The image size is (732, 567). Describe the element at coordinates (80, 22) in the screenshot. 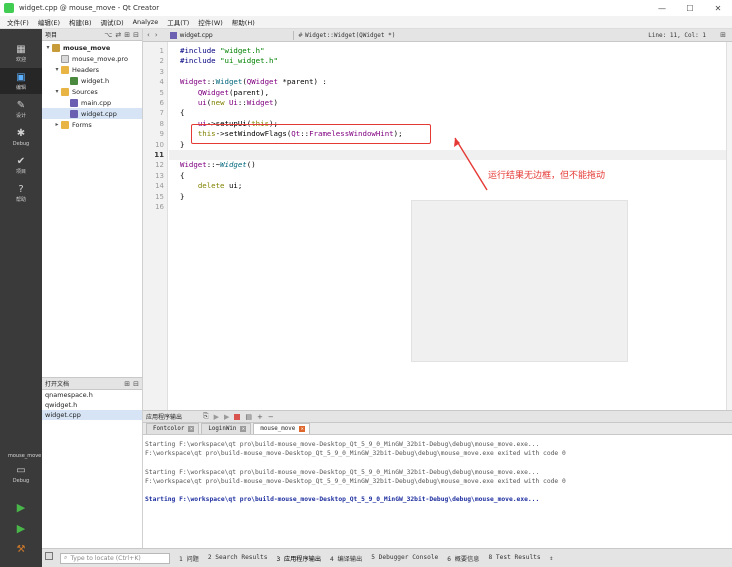

I see `menu-build: 构建(B)` at that location.